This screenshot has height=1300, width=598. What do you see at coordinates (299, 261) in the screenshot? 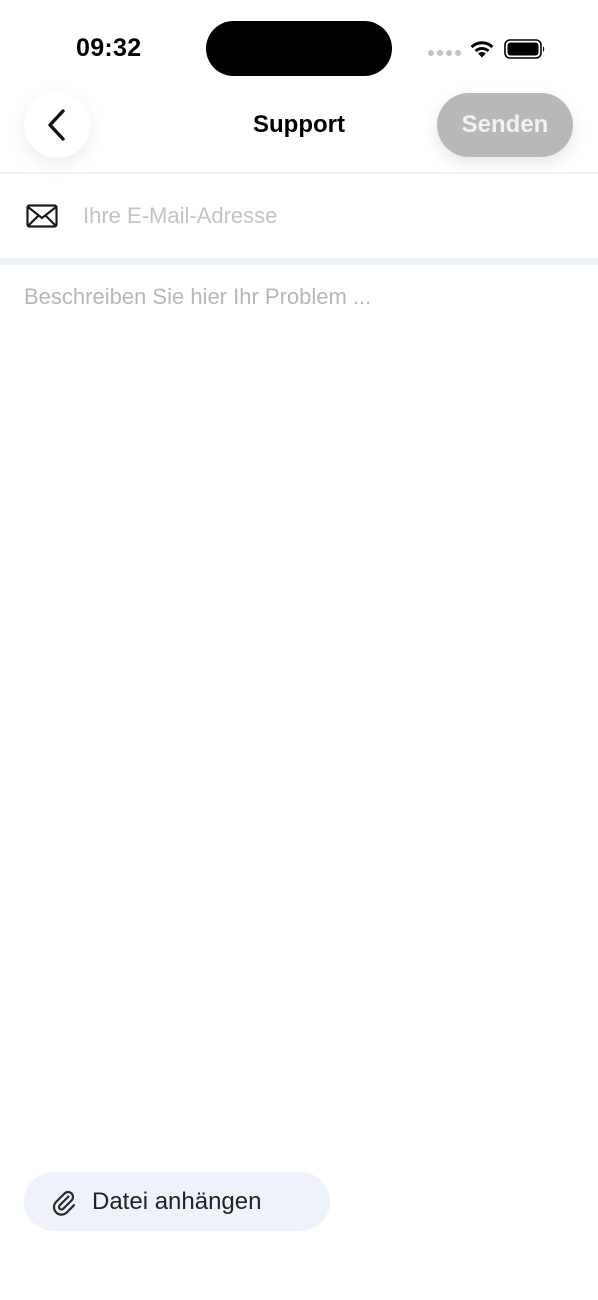
I see `section-divider` at bounding box center [299, 261].